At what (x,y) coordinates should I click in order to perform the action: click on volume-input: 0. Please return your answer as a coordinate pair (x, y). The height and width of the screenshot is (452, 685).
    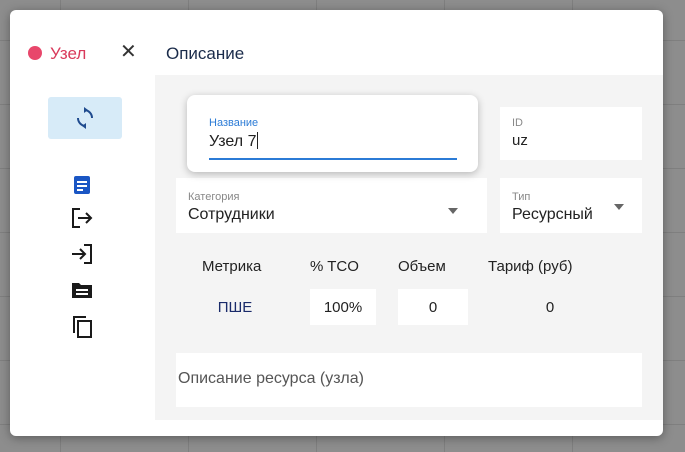
    Looking at the image, I should click on (433, 307).